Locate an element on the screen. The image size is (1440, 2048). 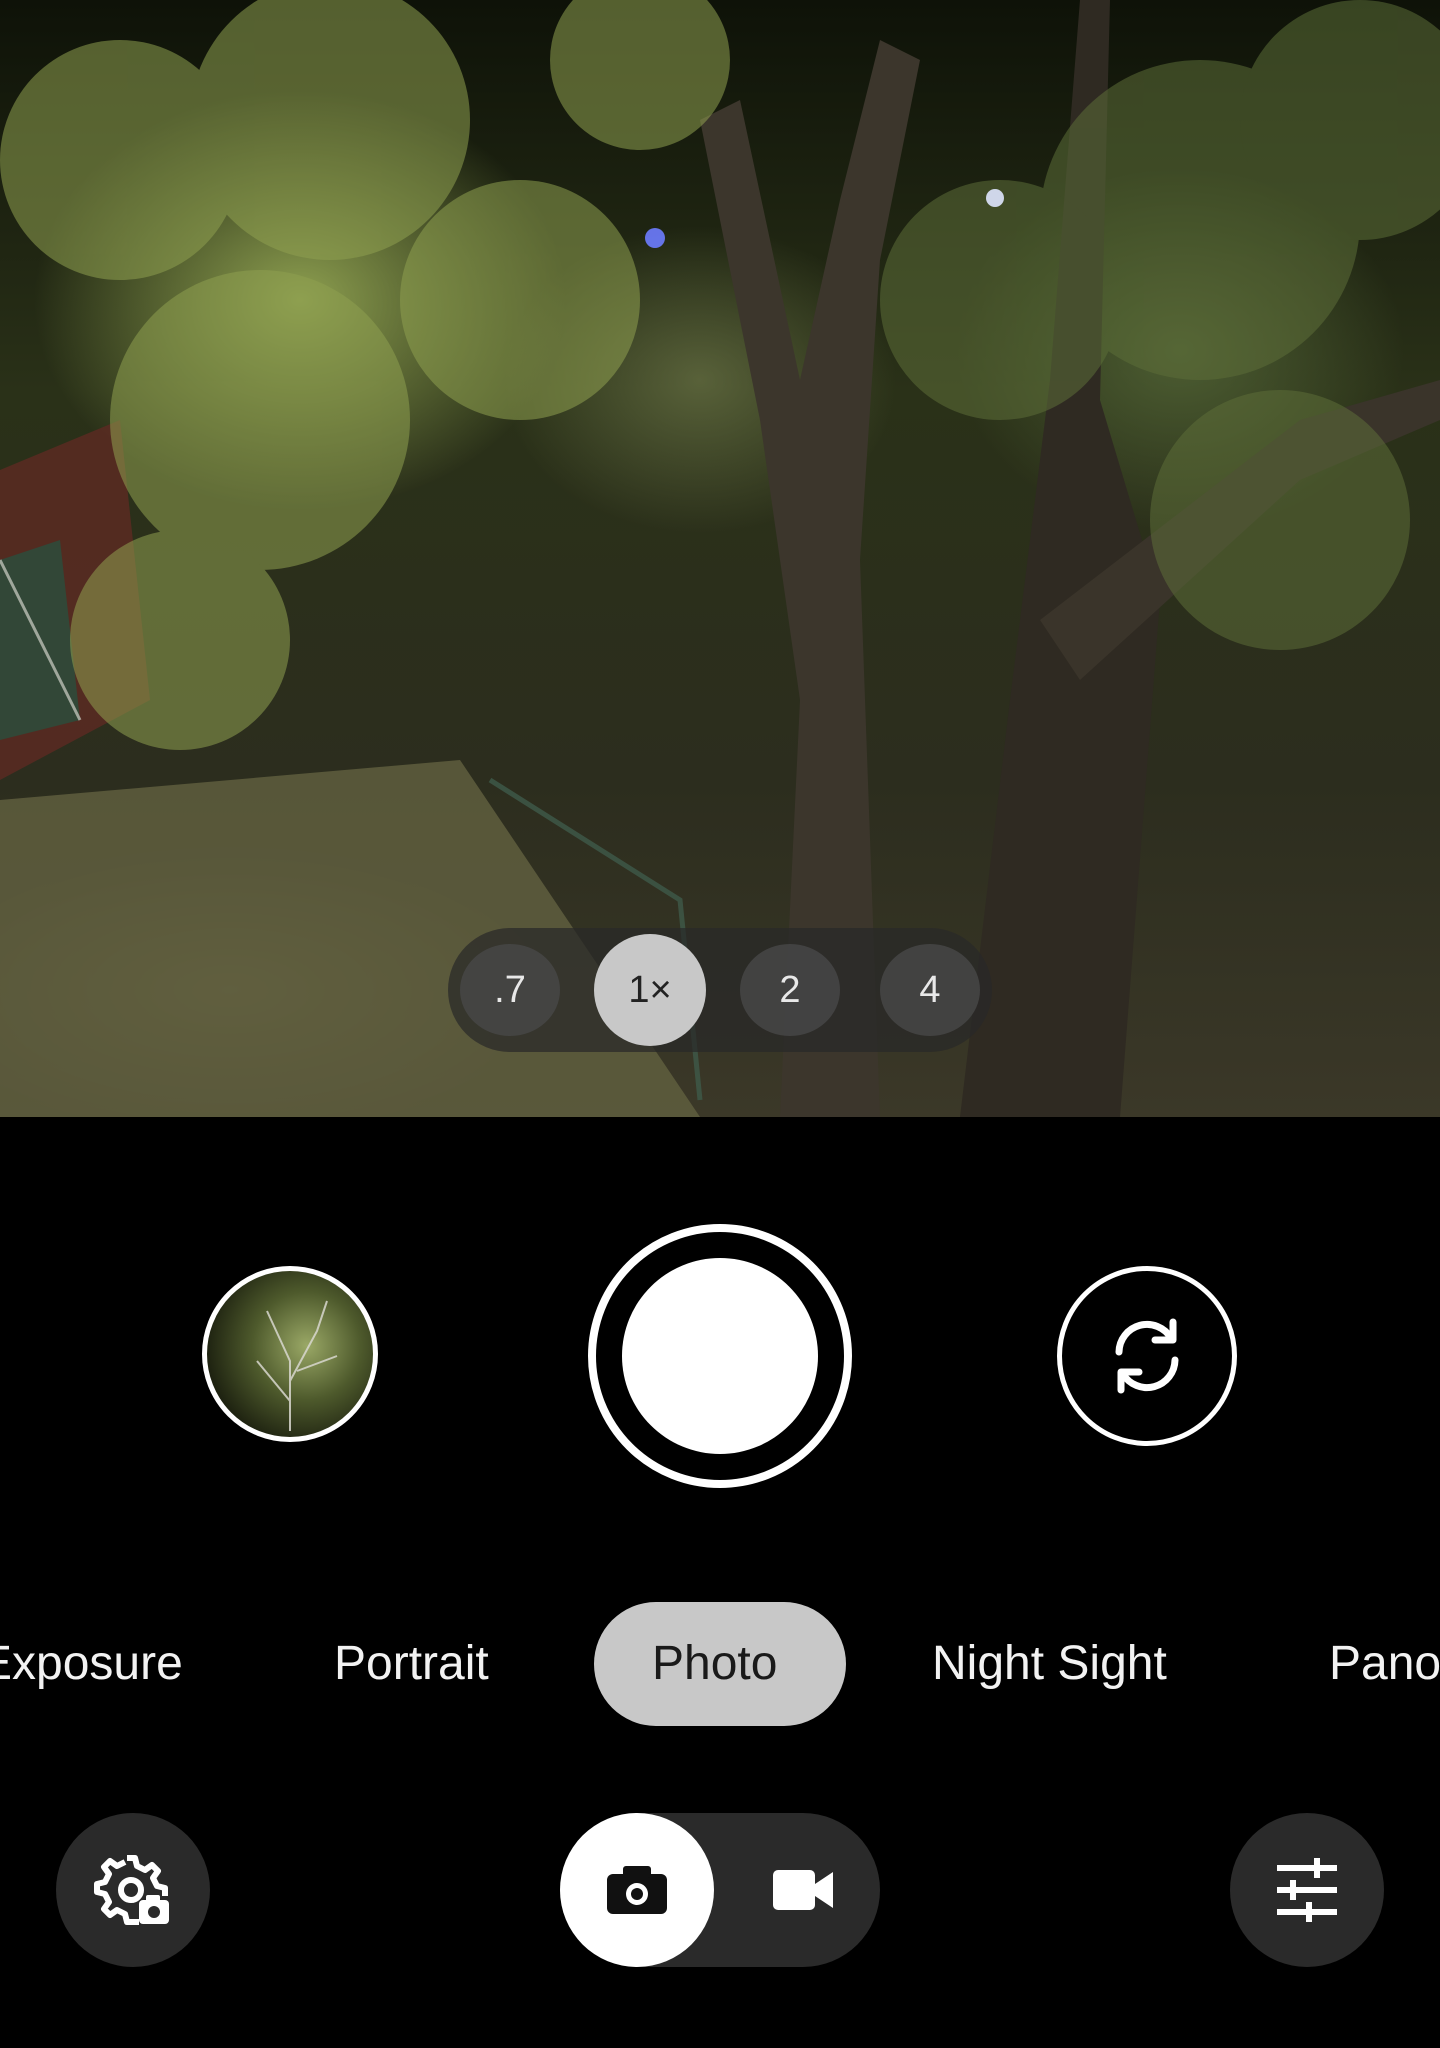
camera-settings-icon is located at coordinates (131, 1890).